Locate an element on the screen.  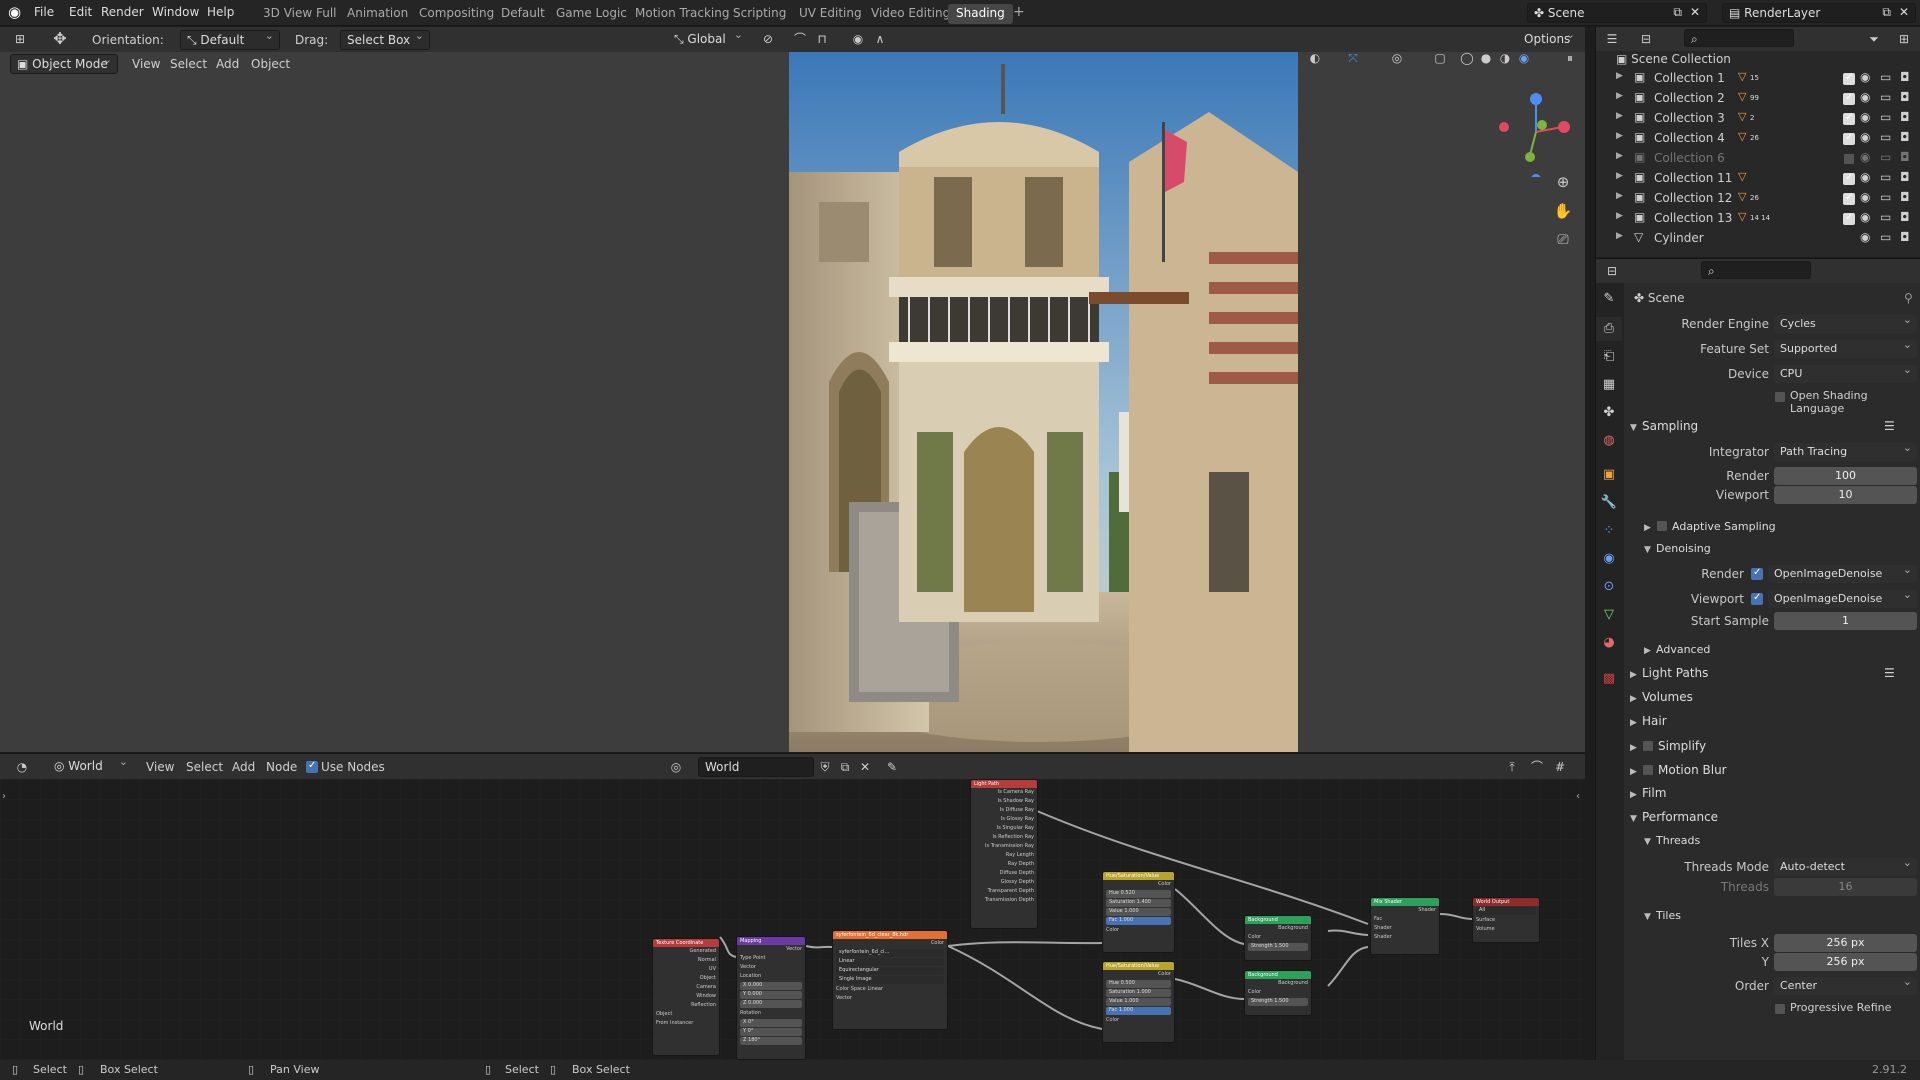
light-paths-panel: ▶ Light Paths is located at coordinates (1669, 673).